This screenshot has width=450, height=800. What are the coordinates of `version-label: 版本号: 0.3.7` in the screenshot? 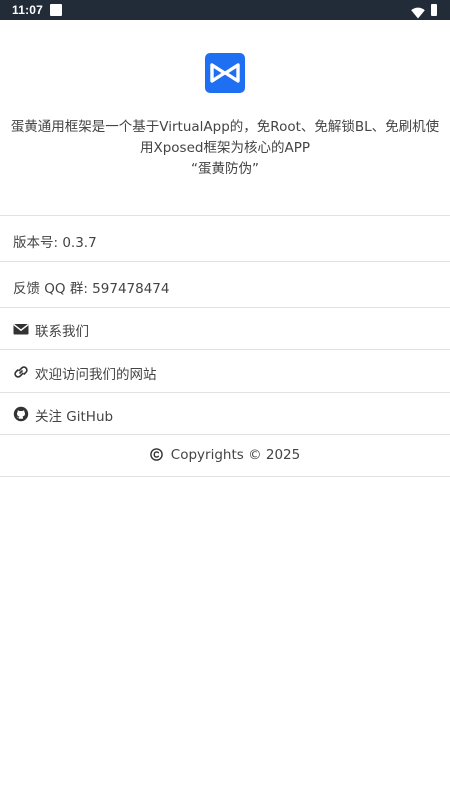 It's located at (55, 243).